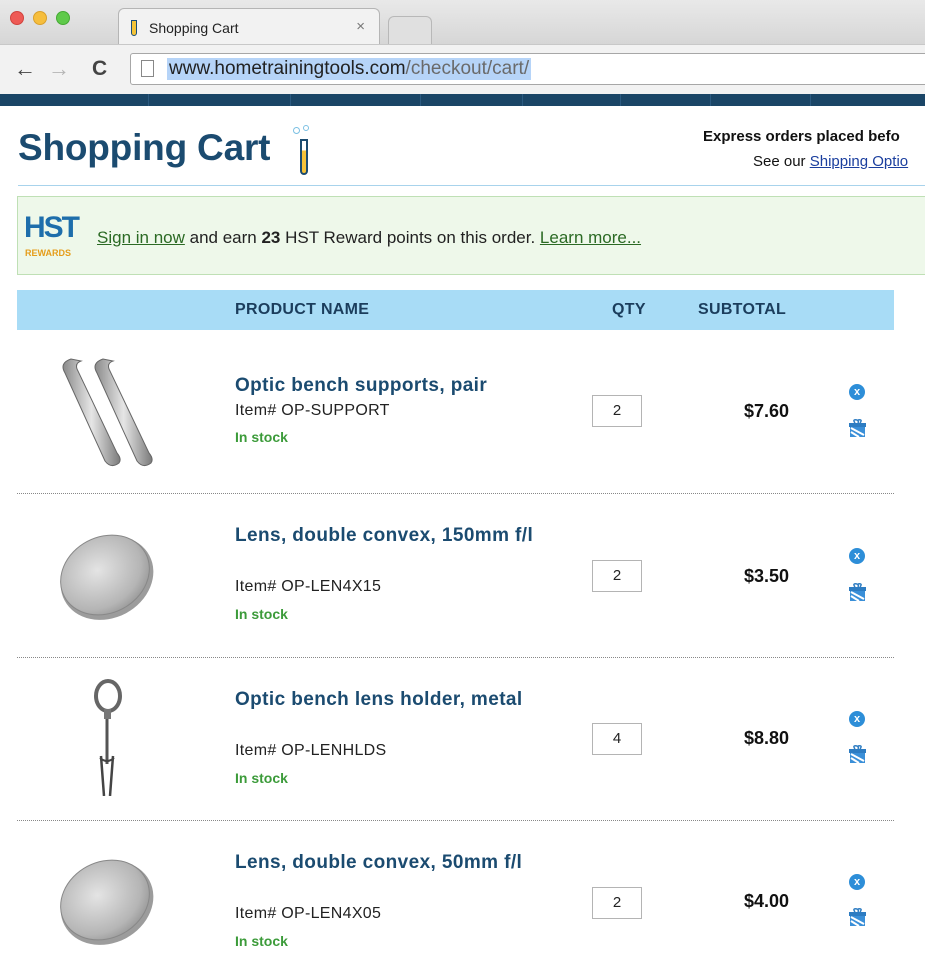 This screenshot has width=925, height=953. What do you see at coordinates (400, 386) in the screenshot?
I see `product-name-link: Optic bench supports, pair` at bounding box center [400, 386].